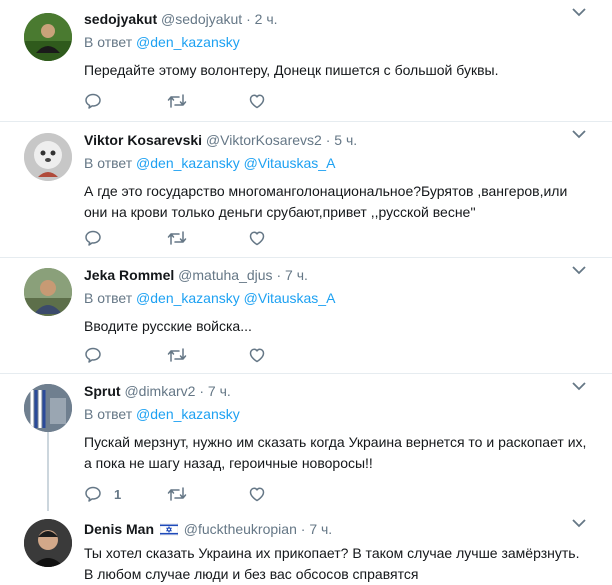  What do you see at coordinates (338, 530) in the screenshot?
I see `tweet-header: Denis Man @fucktheukropian · 7 ч.` at bounding box center [338, 530].